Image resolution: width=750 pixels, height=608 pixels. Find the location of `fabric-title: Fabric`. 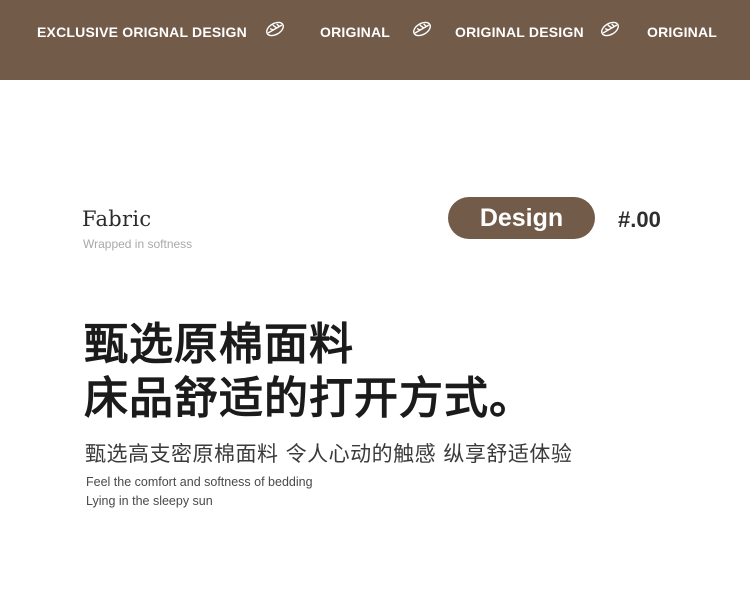

fabric-title: Fabric is located at coordinates (117, 219).